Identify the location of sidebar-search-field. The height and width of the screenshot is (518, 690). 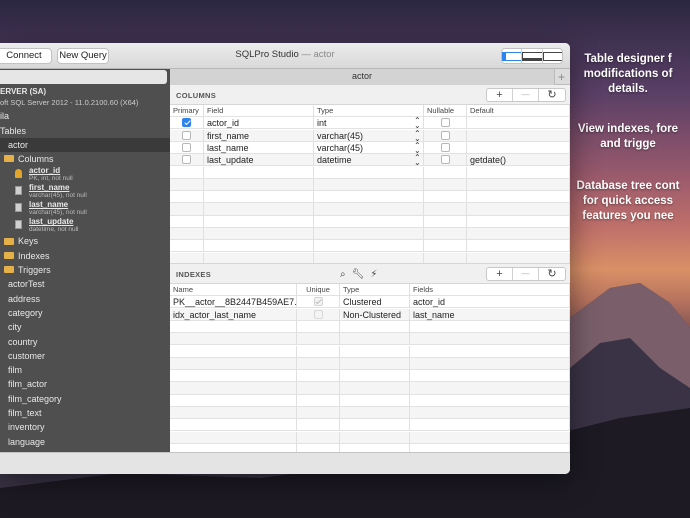
(83, 77).